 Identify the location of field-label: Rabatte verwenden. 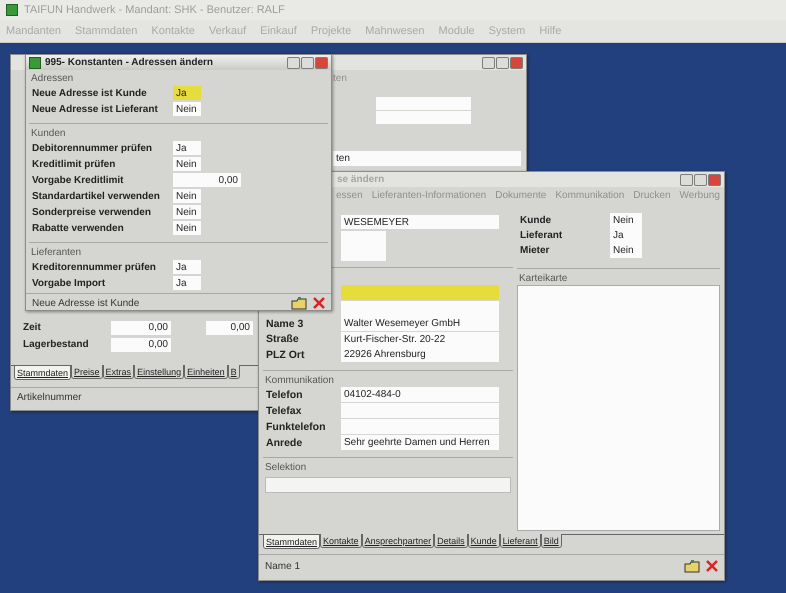
(78, 228).